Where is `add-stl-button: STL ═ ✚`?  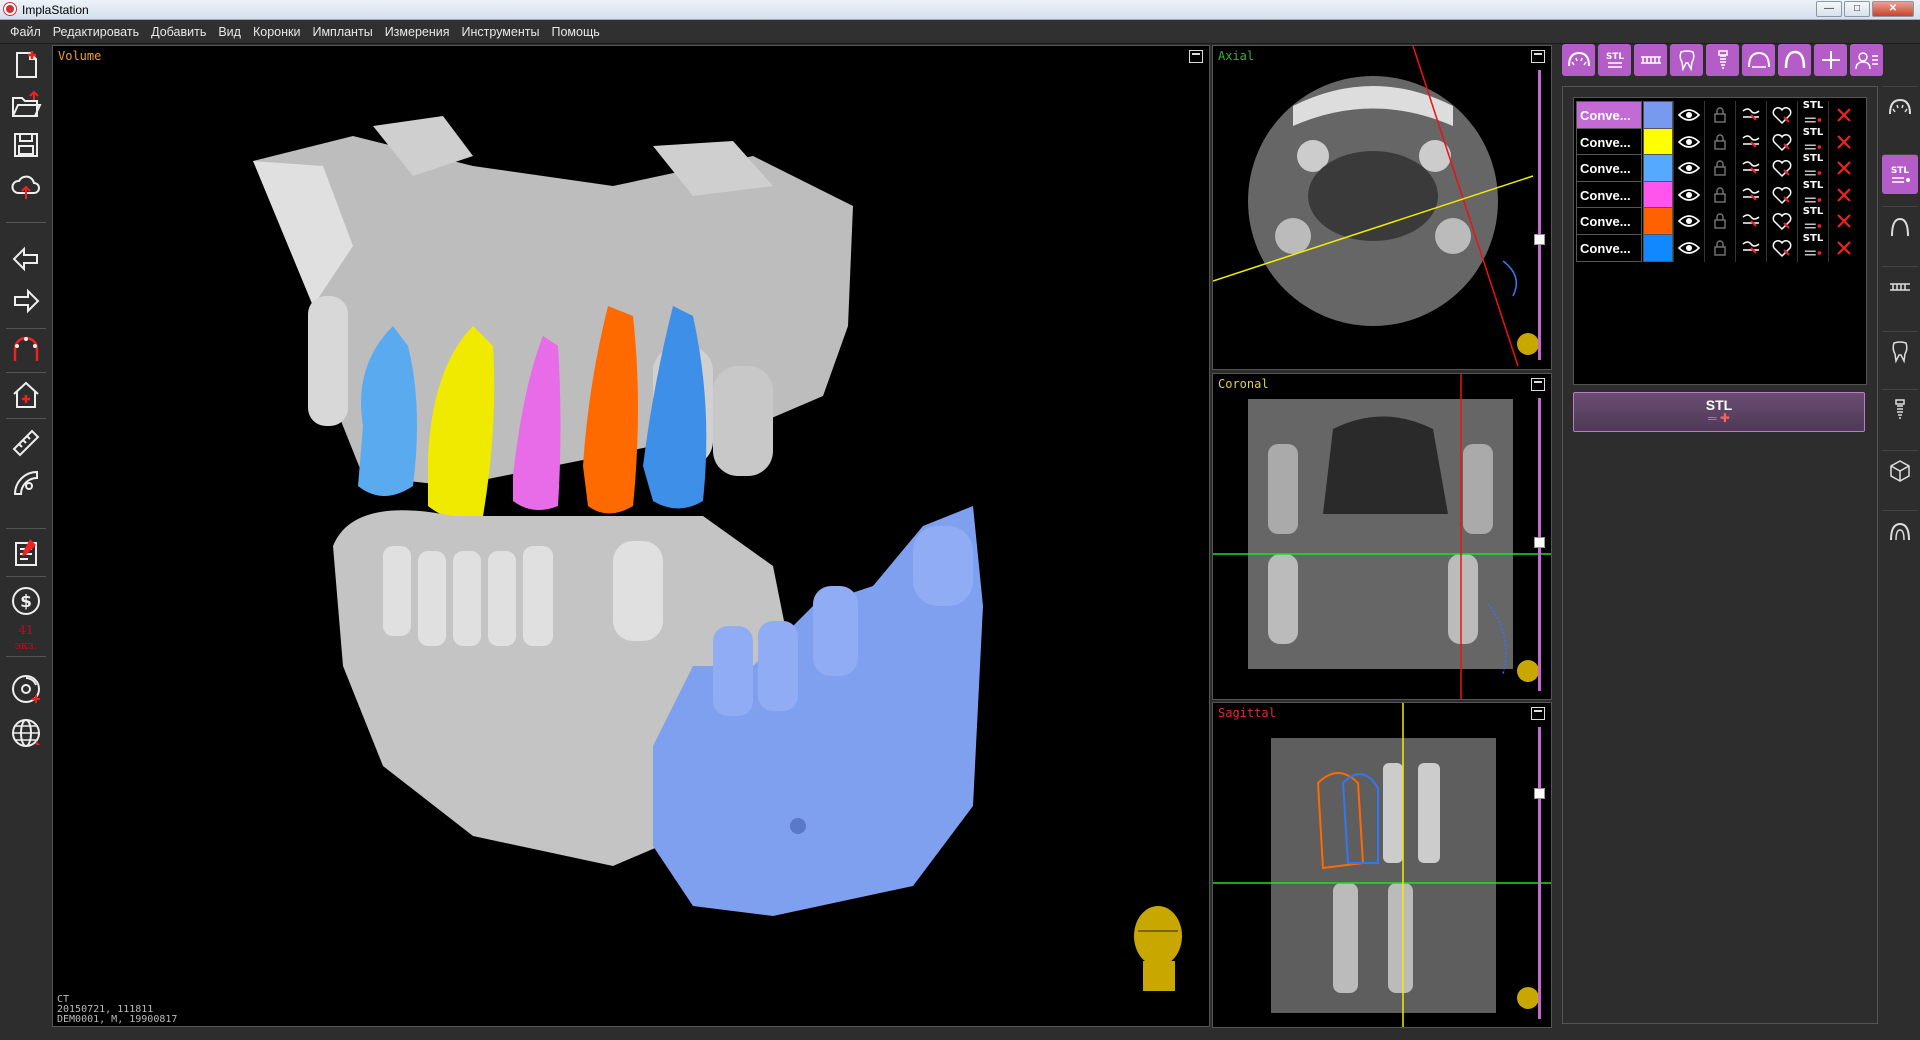
add-stl-button: STL ═ ✚ is located at coordinates (1719, 412).